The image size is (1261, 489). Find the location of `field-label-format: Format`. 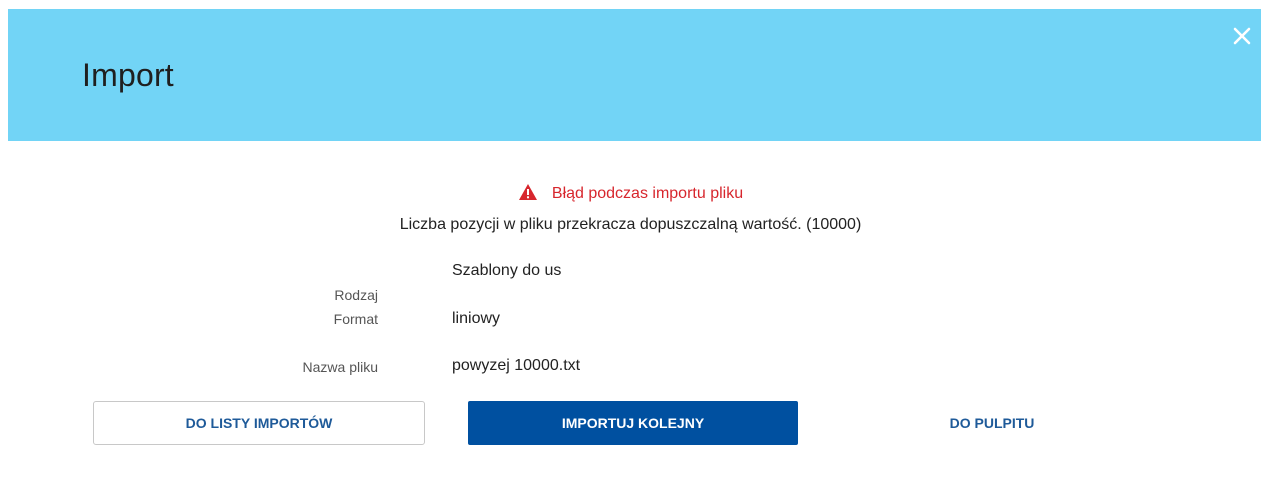

field-label-format: Format is located at coordinates (355, 319).